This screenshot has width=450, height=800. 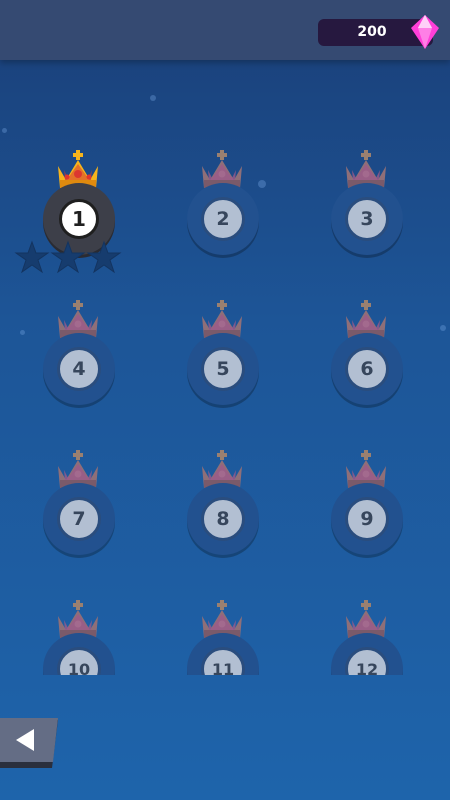 I want to click on level-8-button: 8, so click(x=222, y=525).